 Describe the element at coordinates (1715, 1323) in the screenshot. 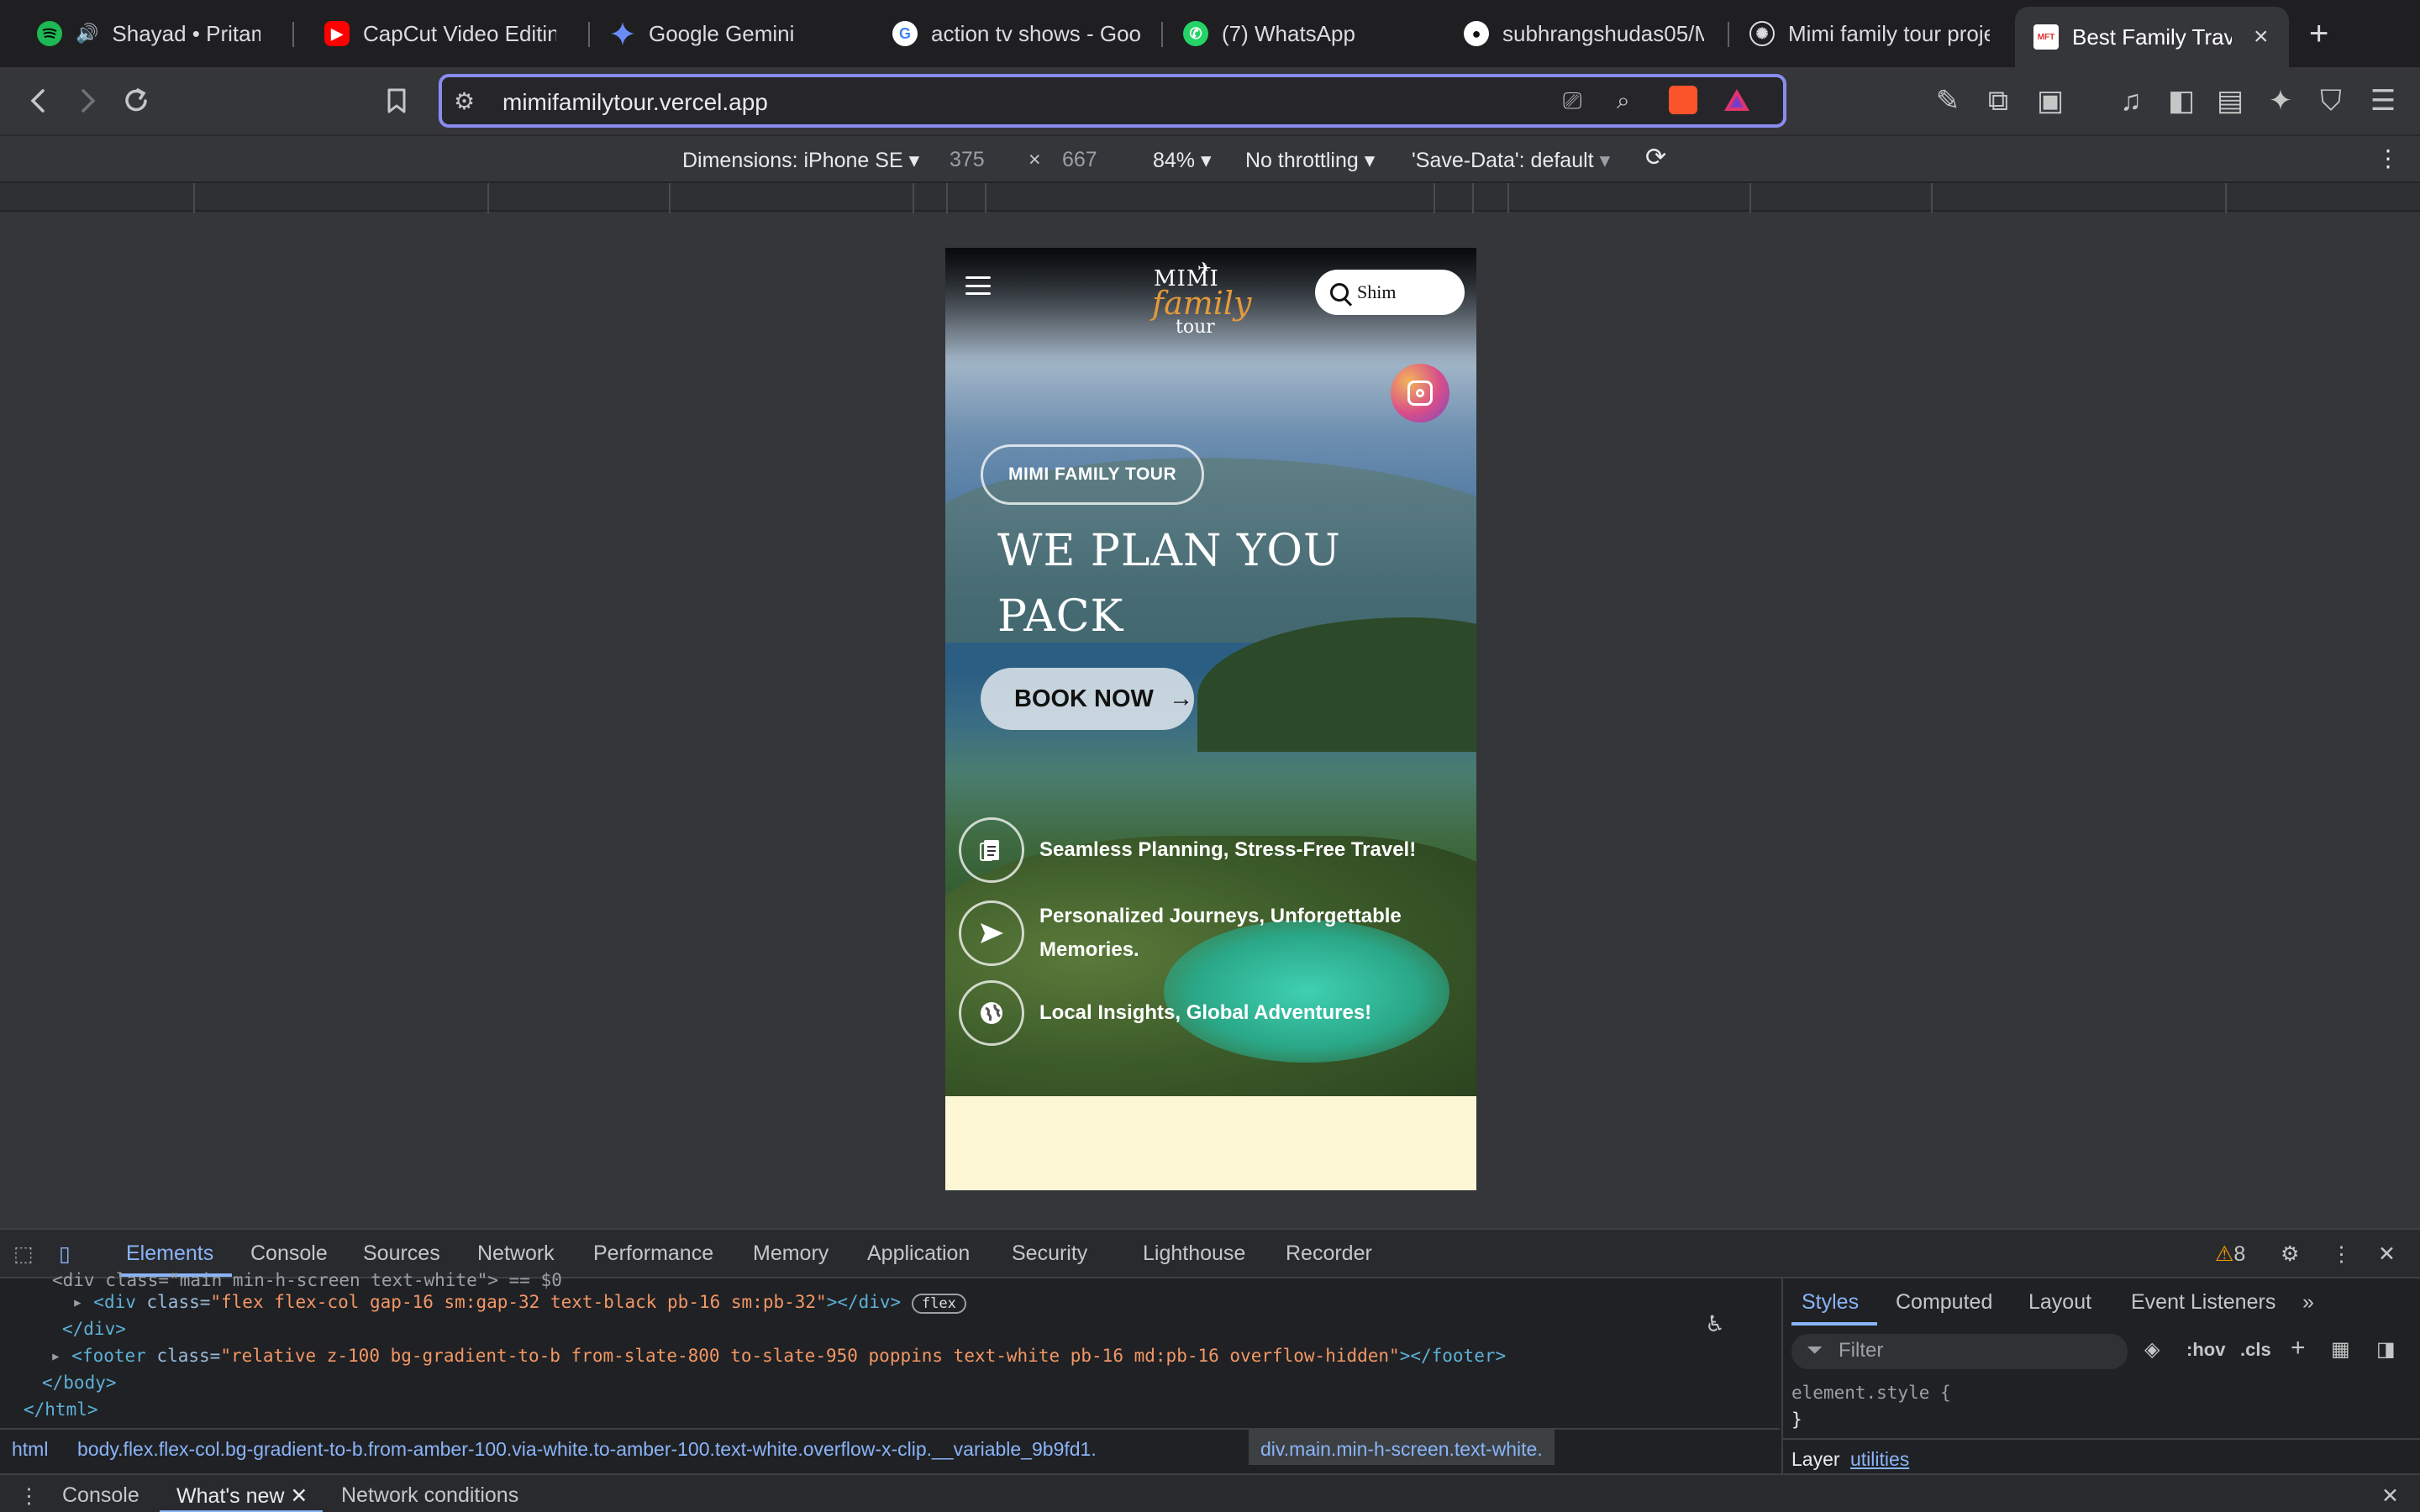

I see `accessibility-icon: ♿` at that location.